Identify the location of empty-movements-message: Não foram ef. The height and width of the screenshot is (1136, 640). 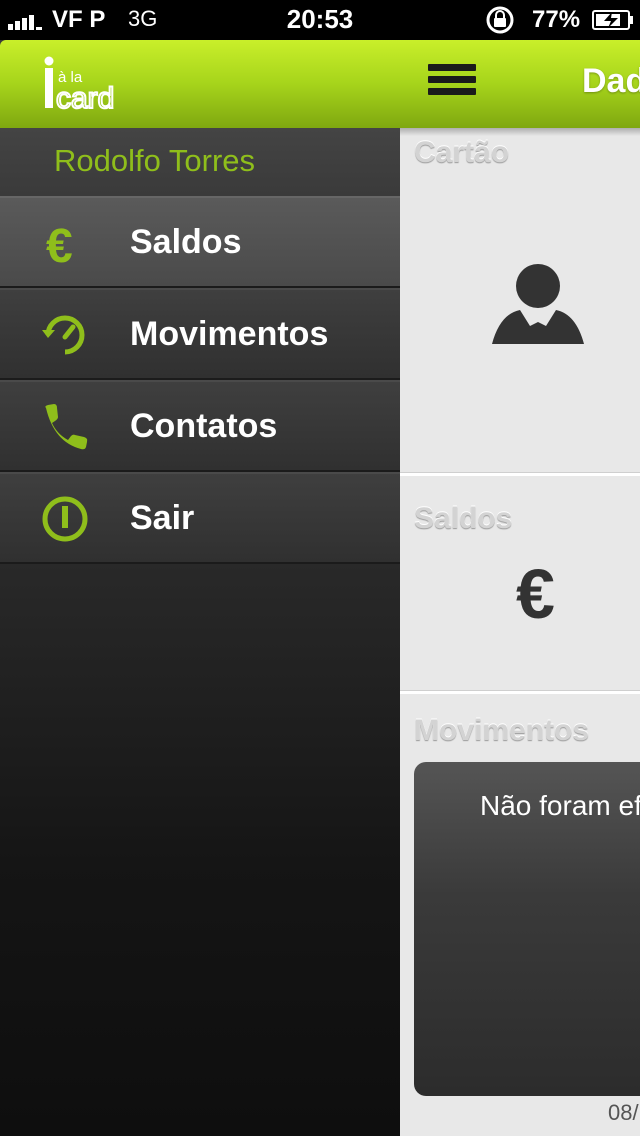
(560, 805).